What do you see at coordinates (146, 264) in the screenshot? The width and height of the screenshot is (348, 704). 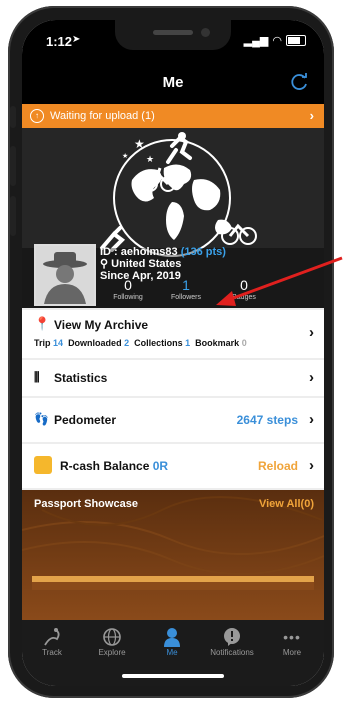 I see `user-country: United States` at bounding box center [146, 264].